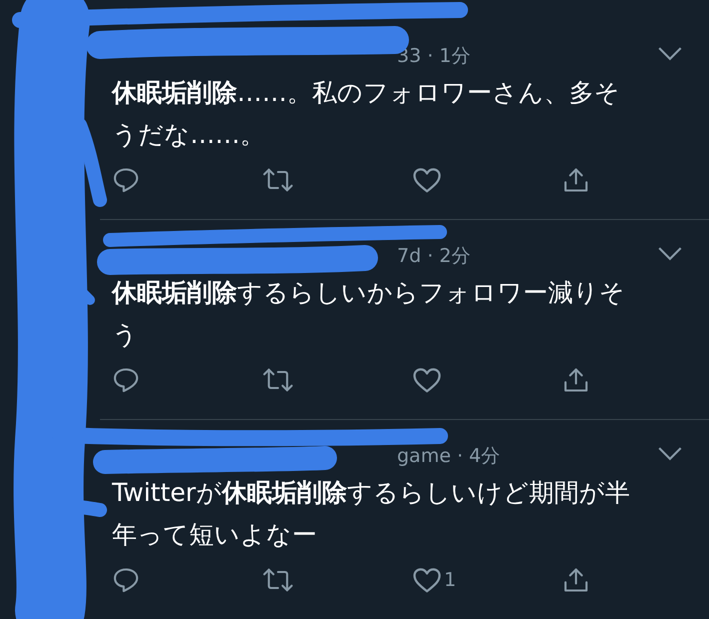 The height and width of the screenshot is (619, 709). What do you see at coordinates (371, 514) in the screenshot?
I see `tweet-text: Twitterが休眠垢削除するらしいけど期間が半年って短いよなー` at bounding box center [371, 514].